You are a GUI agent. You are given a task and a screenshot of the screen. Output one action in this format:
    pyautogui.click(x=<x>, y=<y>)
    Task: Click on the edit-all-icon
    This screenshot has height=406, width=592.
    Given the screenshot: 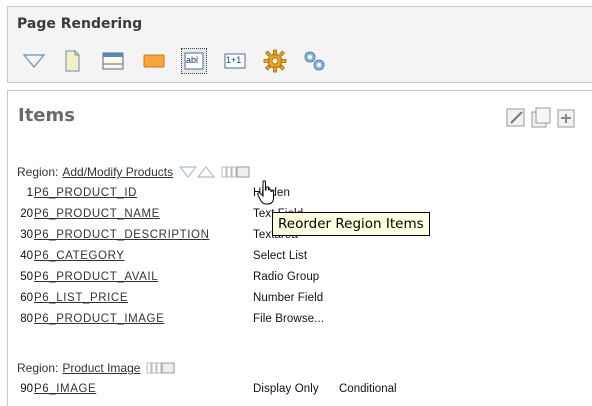 What is the action you would take?
    pyautogui.click(x=515, y=117)
    